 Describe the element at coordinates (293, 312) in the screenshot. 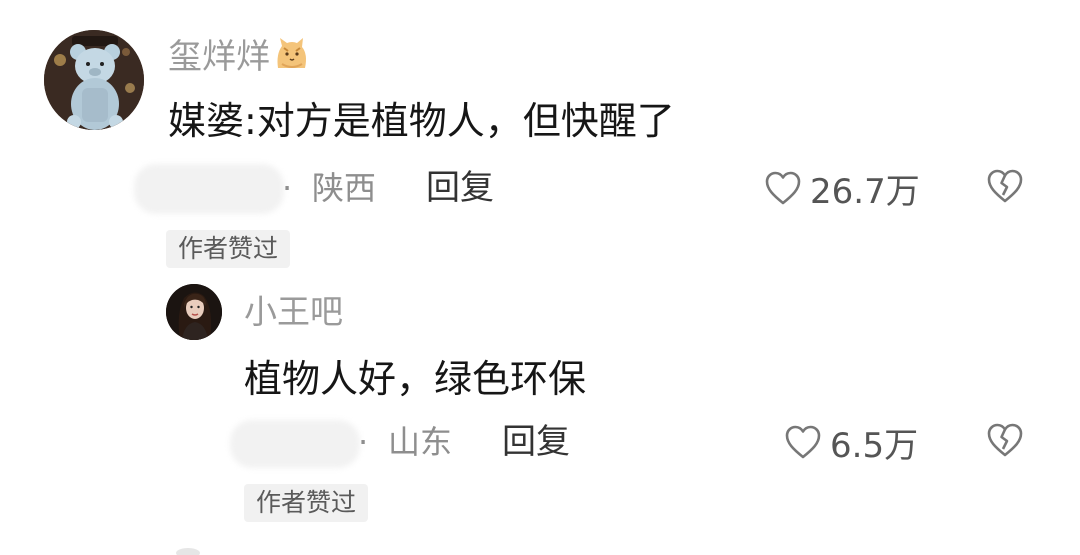

I see `reply-username: 小王吧` at that location.